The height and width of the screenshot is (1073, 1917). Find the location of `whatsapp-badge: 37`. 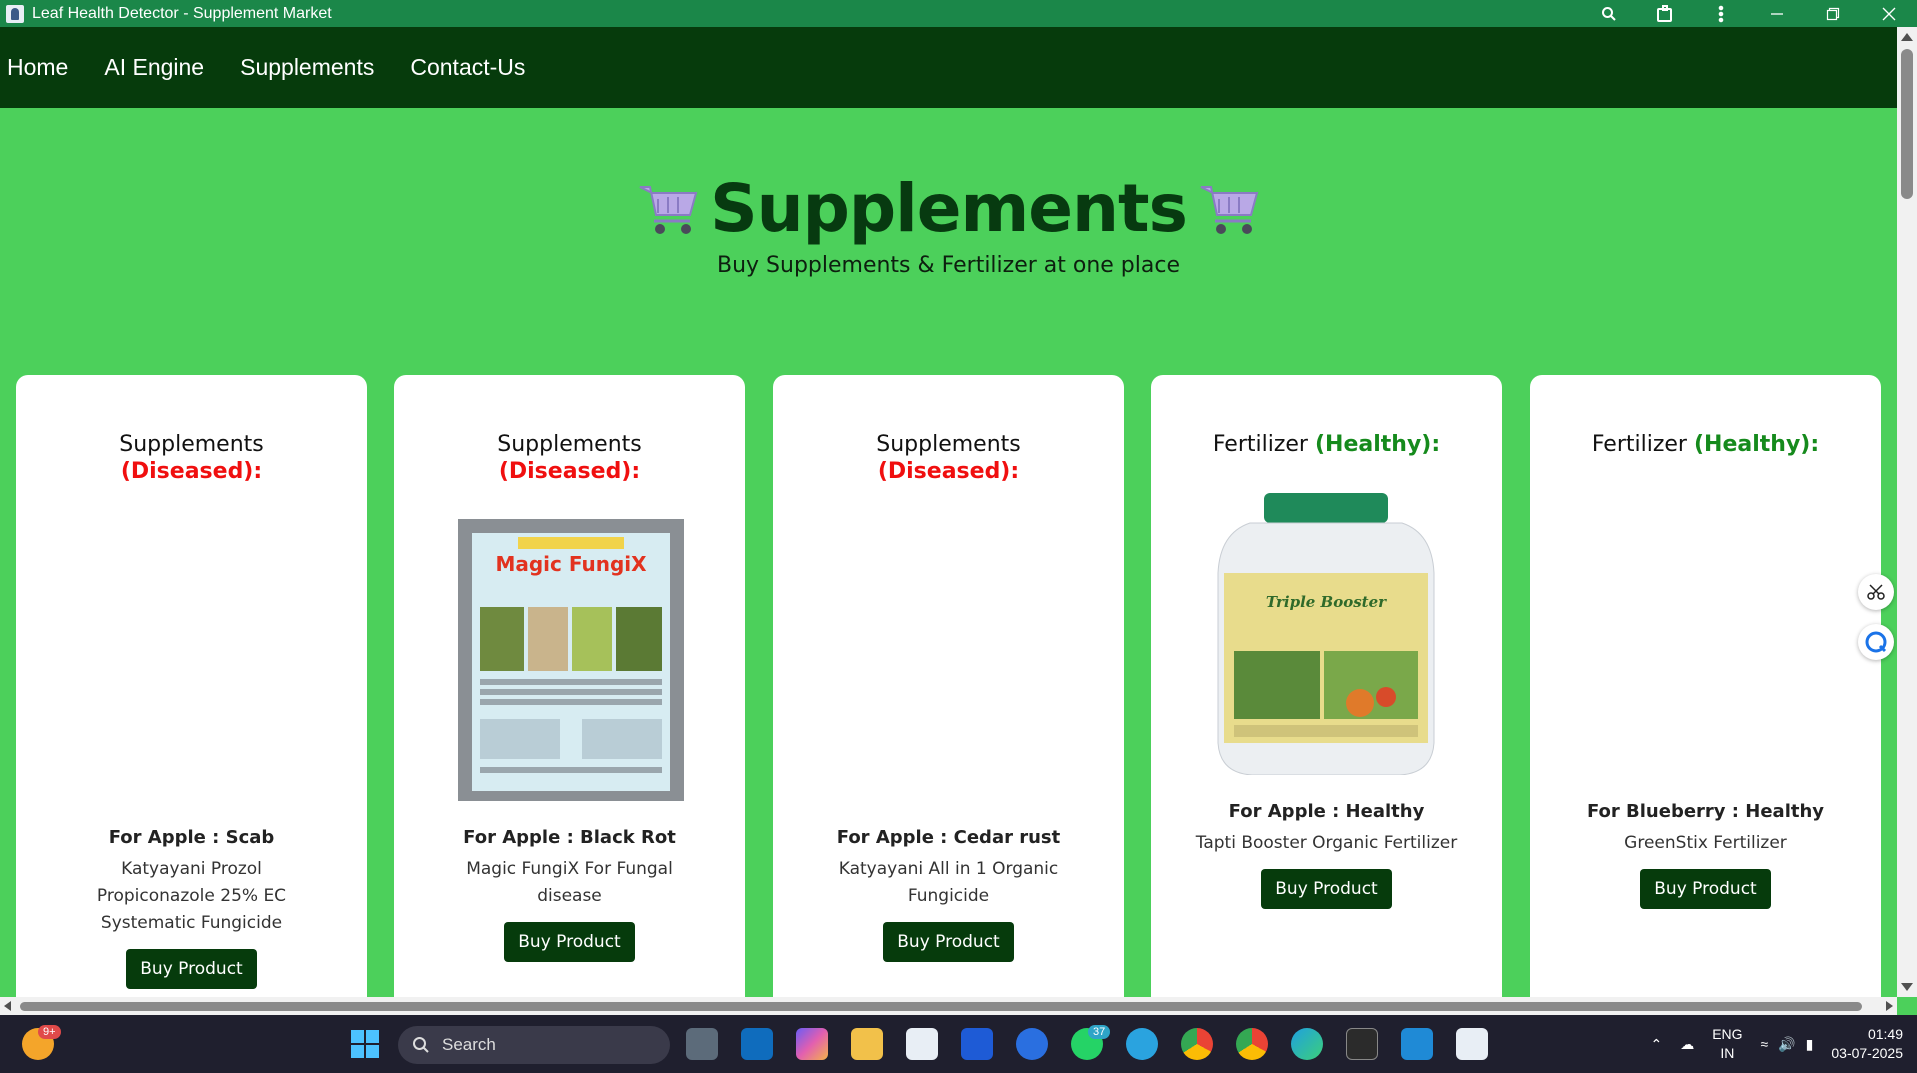

whatsapp-badge: 37 is located at coordinates (1099, 1032).